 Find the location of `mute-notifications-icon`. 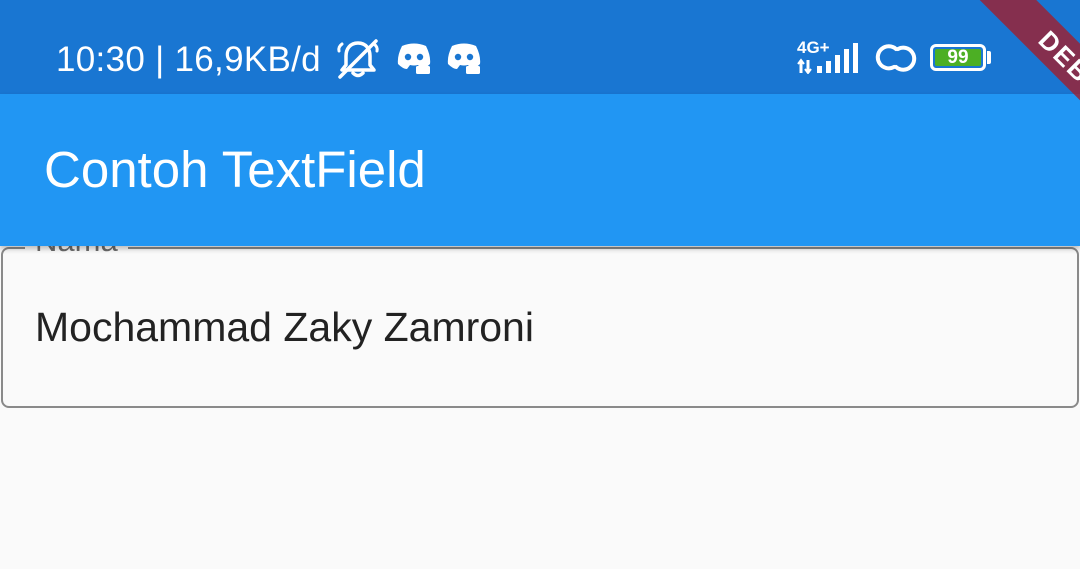

mute-notifications-icon is located at coordinates (358, 59).